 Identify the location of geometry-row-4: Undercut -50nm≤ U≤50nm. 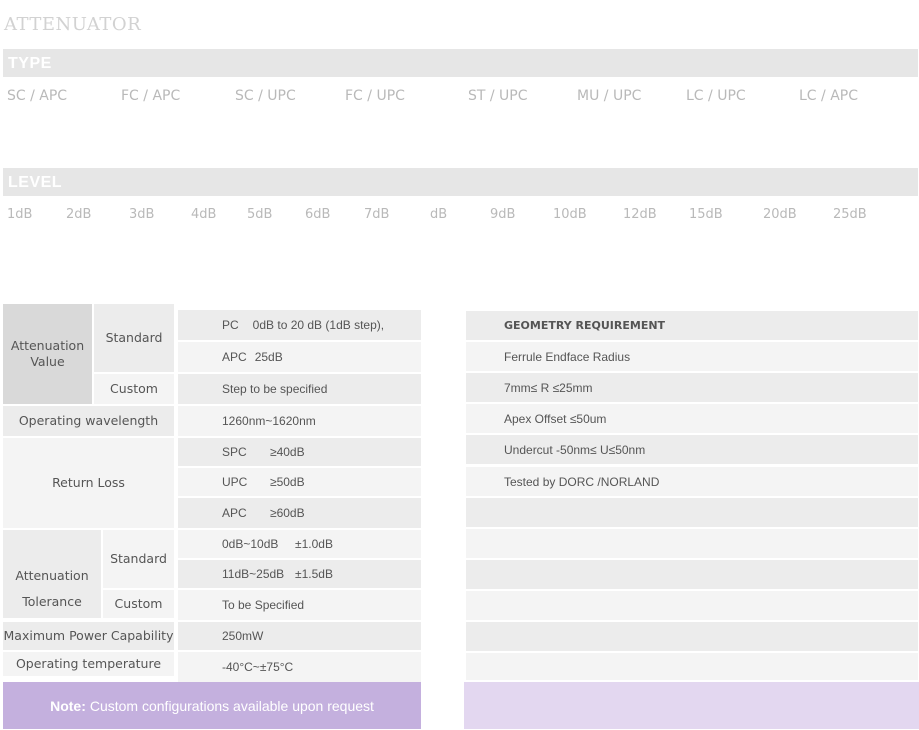
(692, 449).